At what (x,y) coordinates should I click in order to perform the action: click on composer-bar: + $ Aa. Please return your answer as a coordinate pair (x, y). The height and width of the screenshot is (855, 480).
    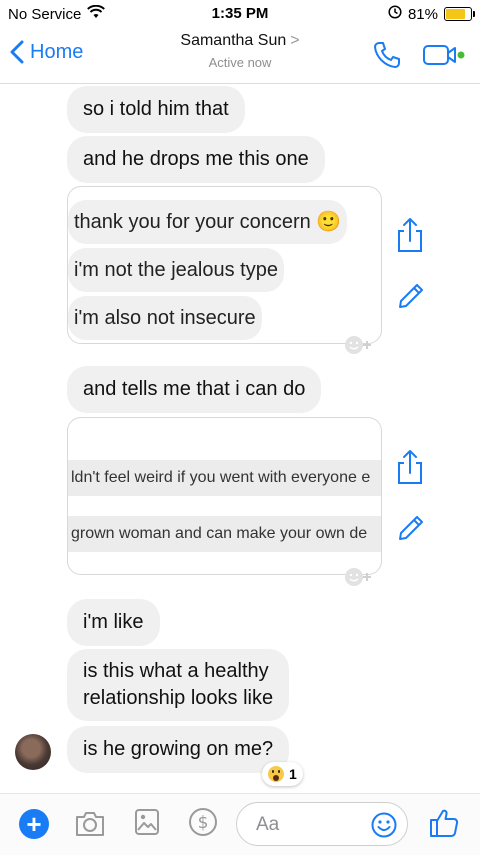
    Looking at the image, I should click on (240, 824).